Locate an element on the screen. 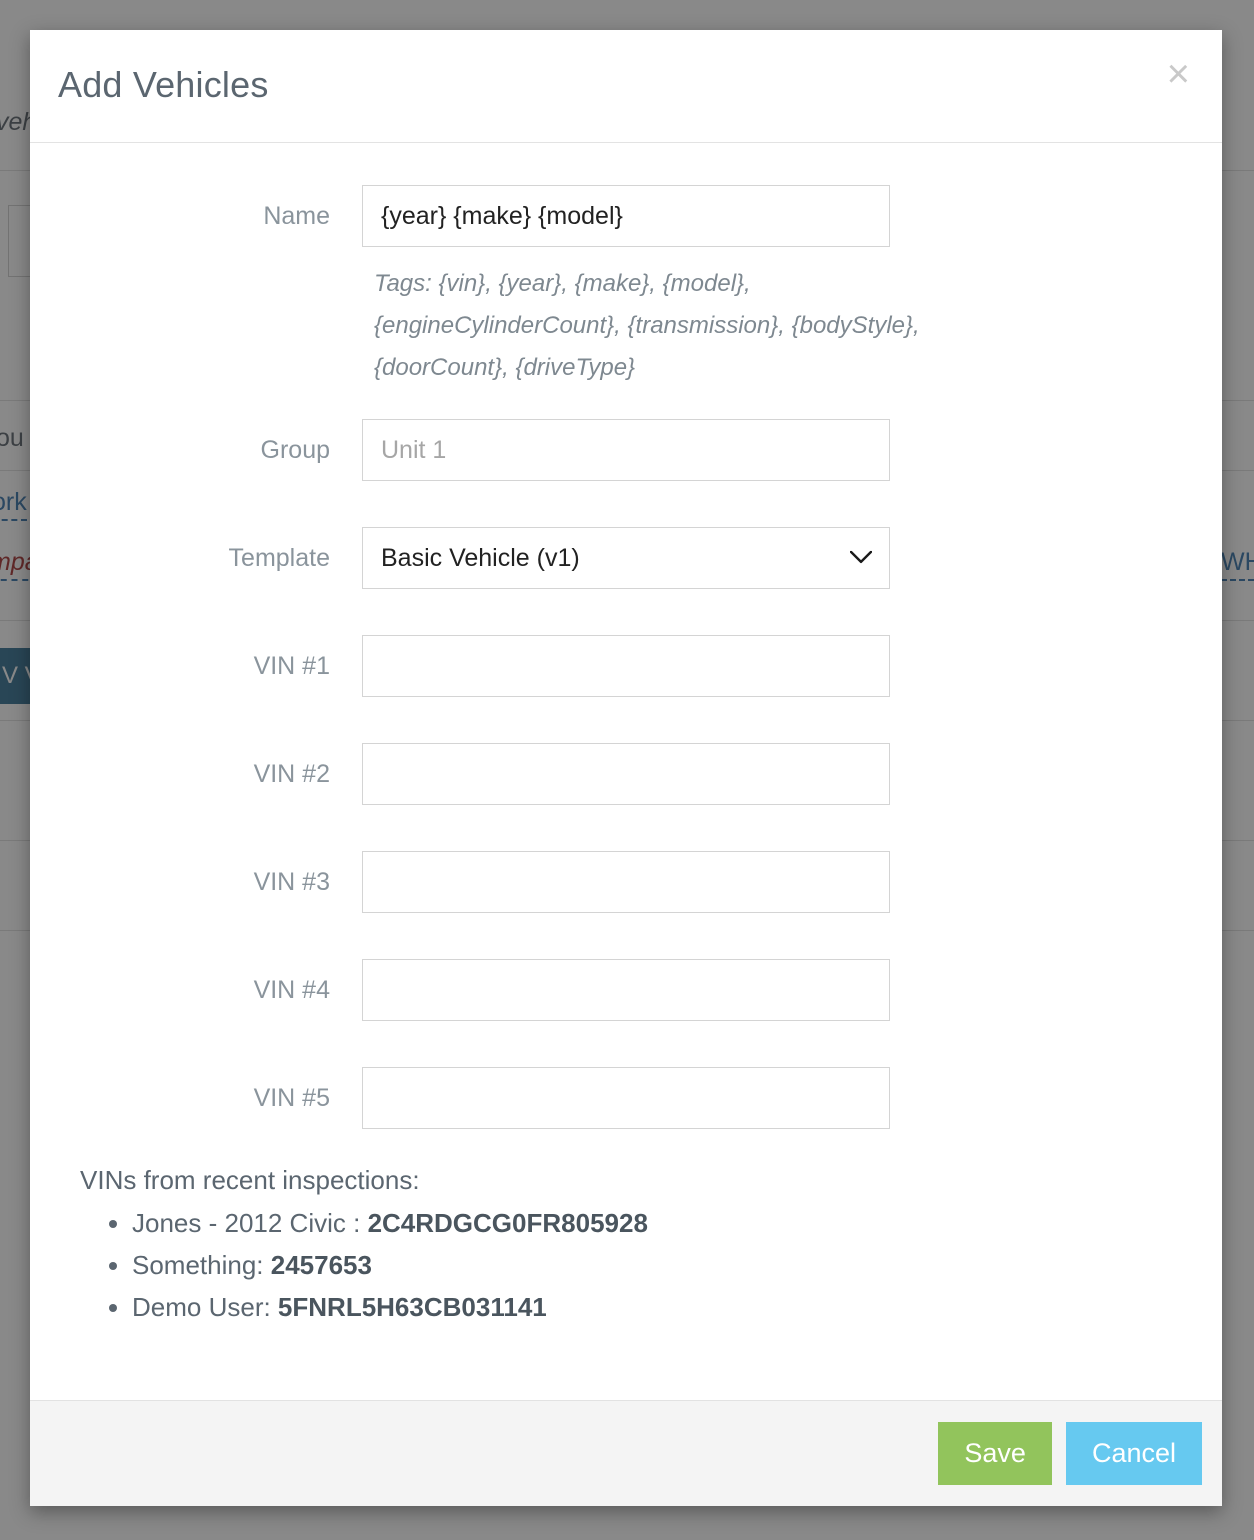 Image resolution: width=1254 pixels, height=1540 pixels. vin-3-label: VIN #3 is located at coordinates (291, 882).